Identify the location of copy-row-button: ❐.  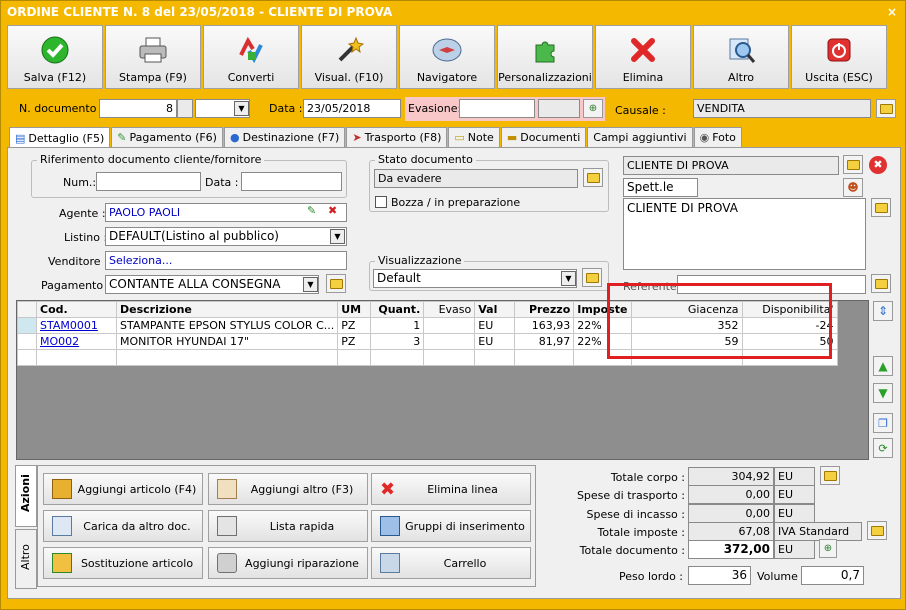
(883, 423).